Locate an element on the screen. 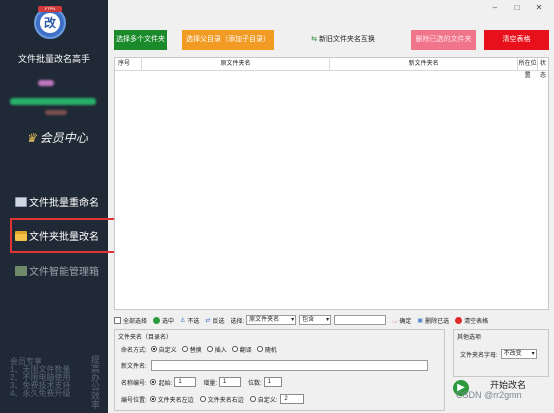  mode-translate-radio: 翻译 is located at coordinates (241, 349).